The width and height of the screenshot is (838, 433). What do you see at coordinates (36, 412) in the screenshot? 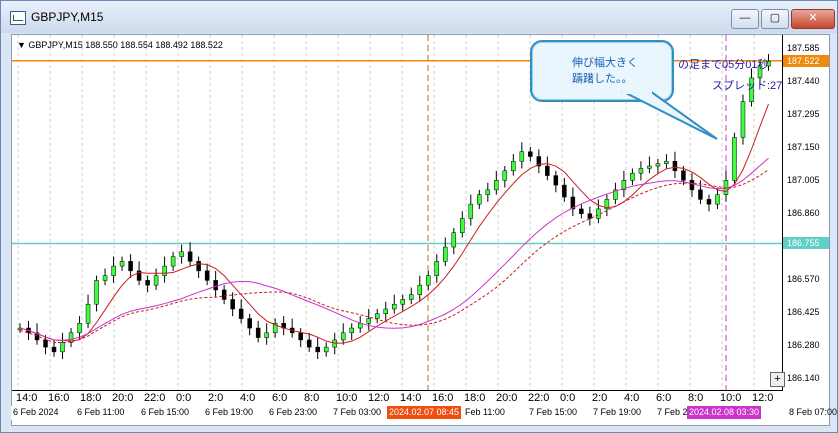
I see `date-label: 6 Feb 2024` at bounding box center [36, 412].